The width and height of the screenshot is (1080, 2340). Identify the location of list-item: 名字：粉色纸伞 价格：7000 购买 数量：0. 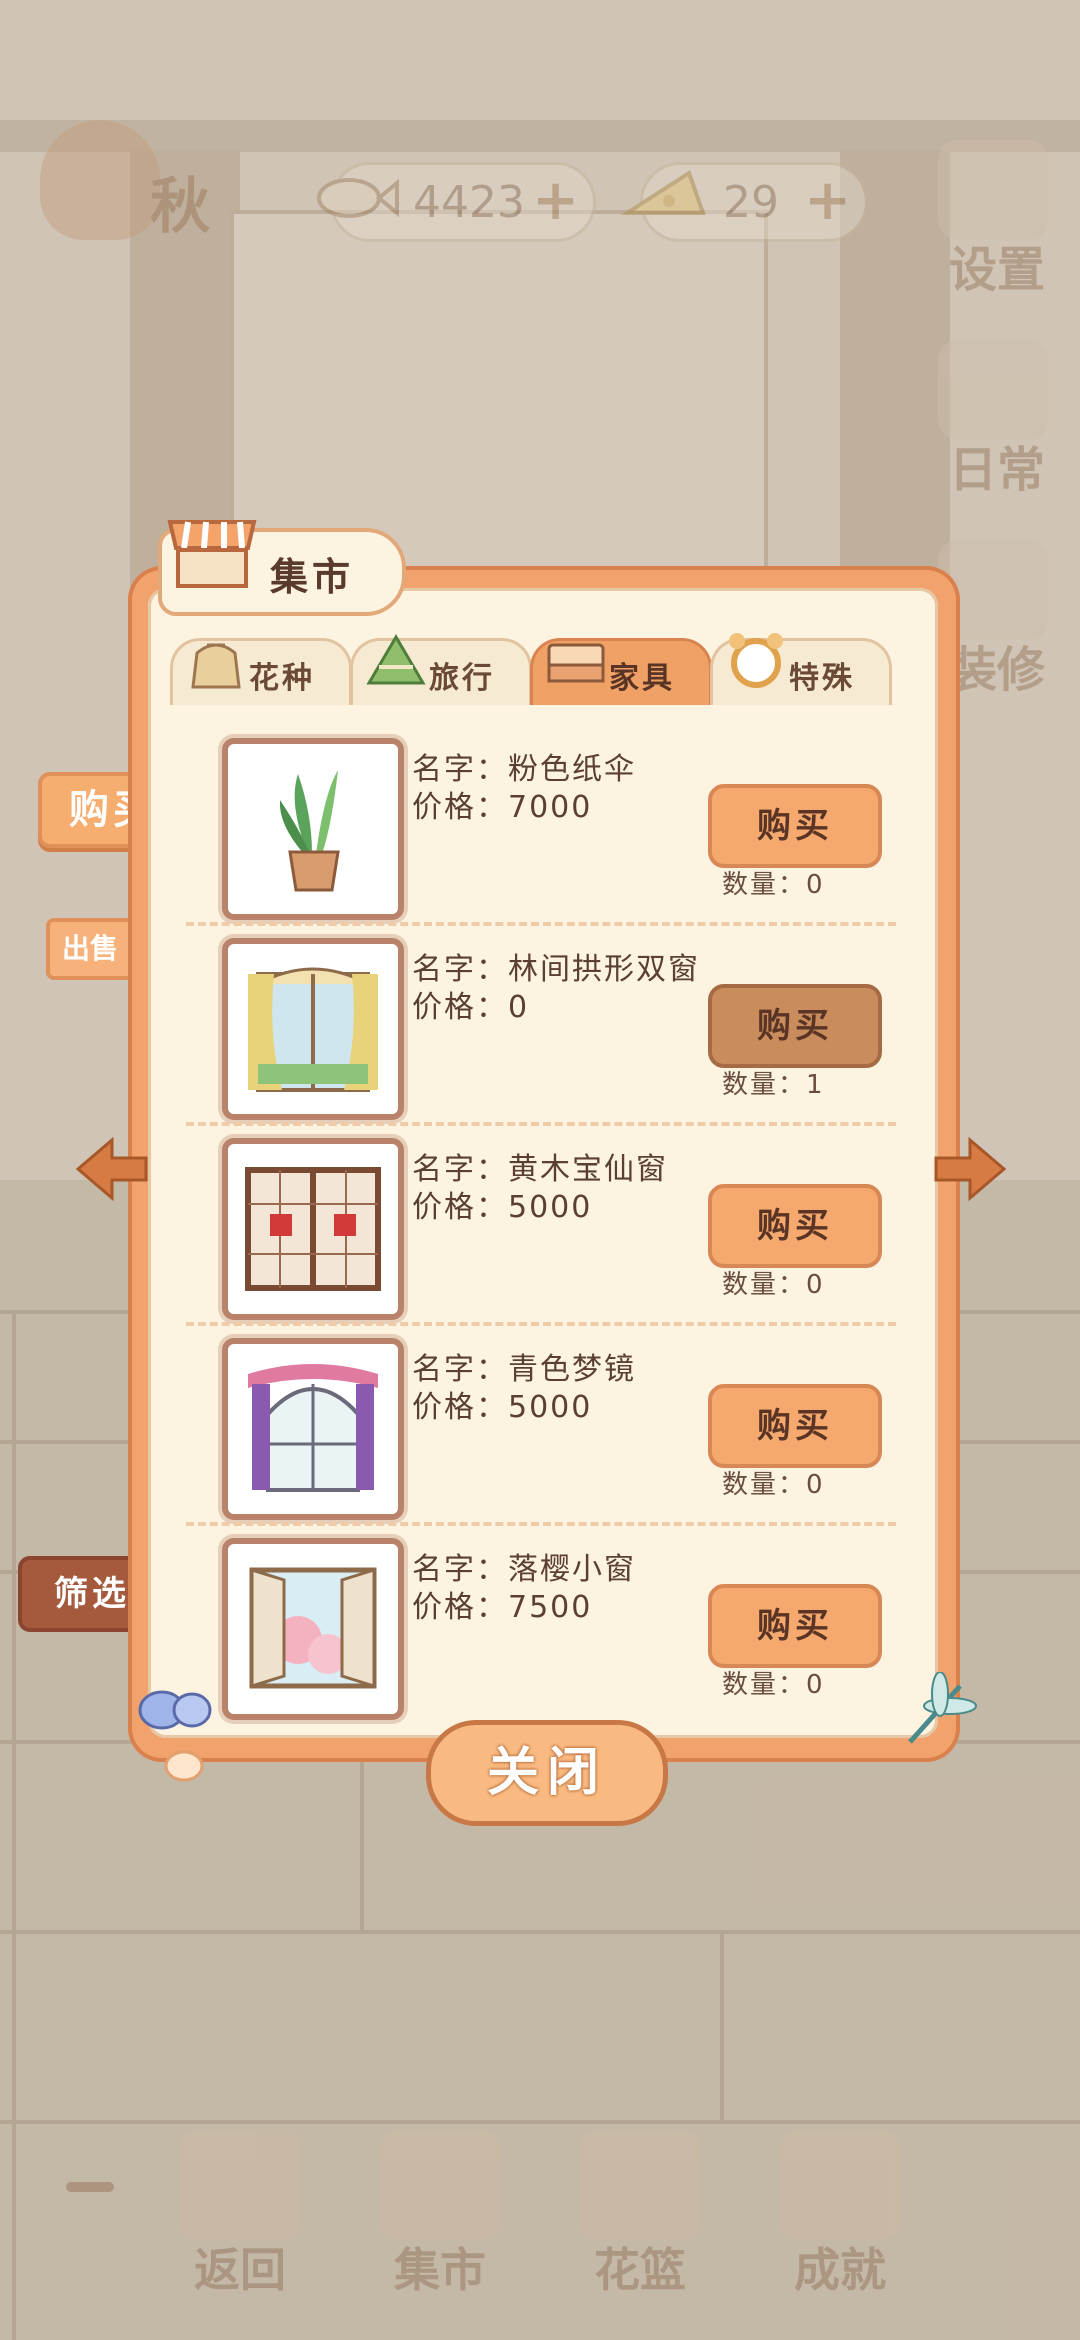
(541, 825).